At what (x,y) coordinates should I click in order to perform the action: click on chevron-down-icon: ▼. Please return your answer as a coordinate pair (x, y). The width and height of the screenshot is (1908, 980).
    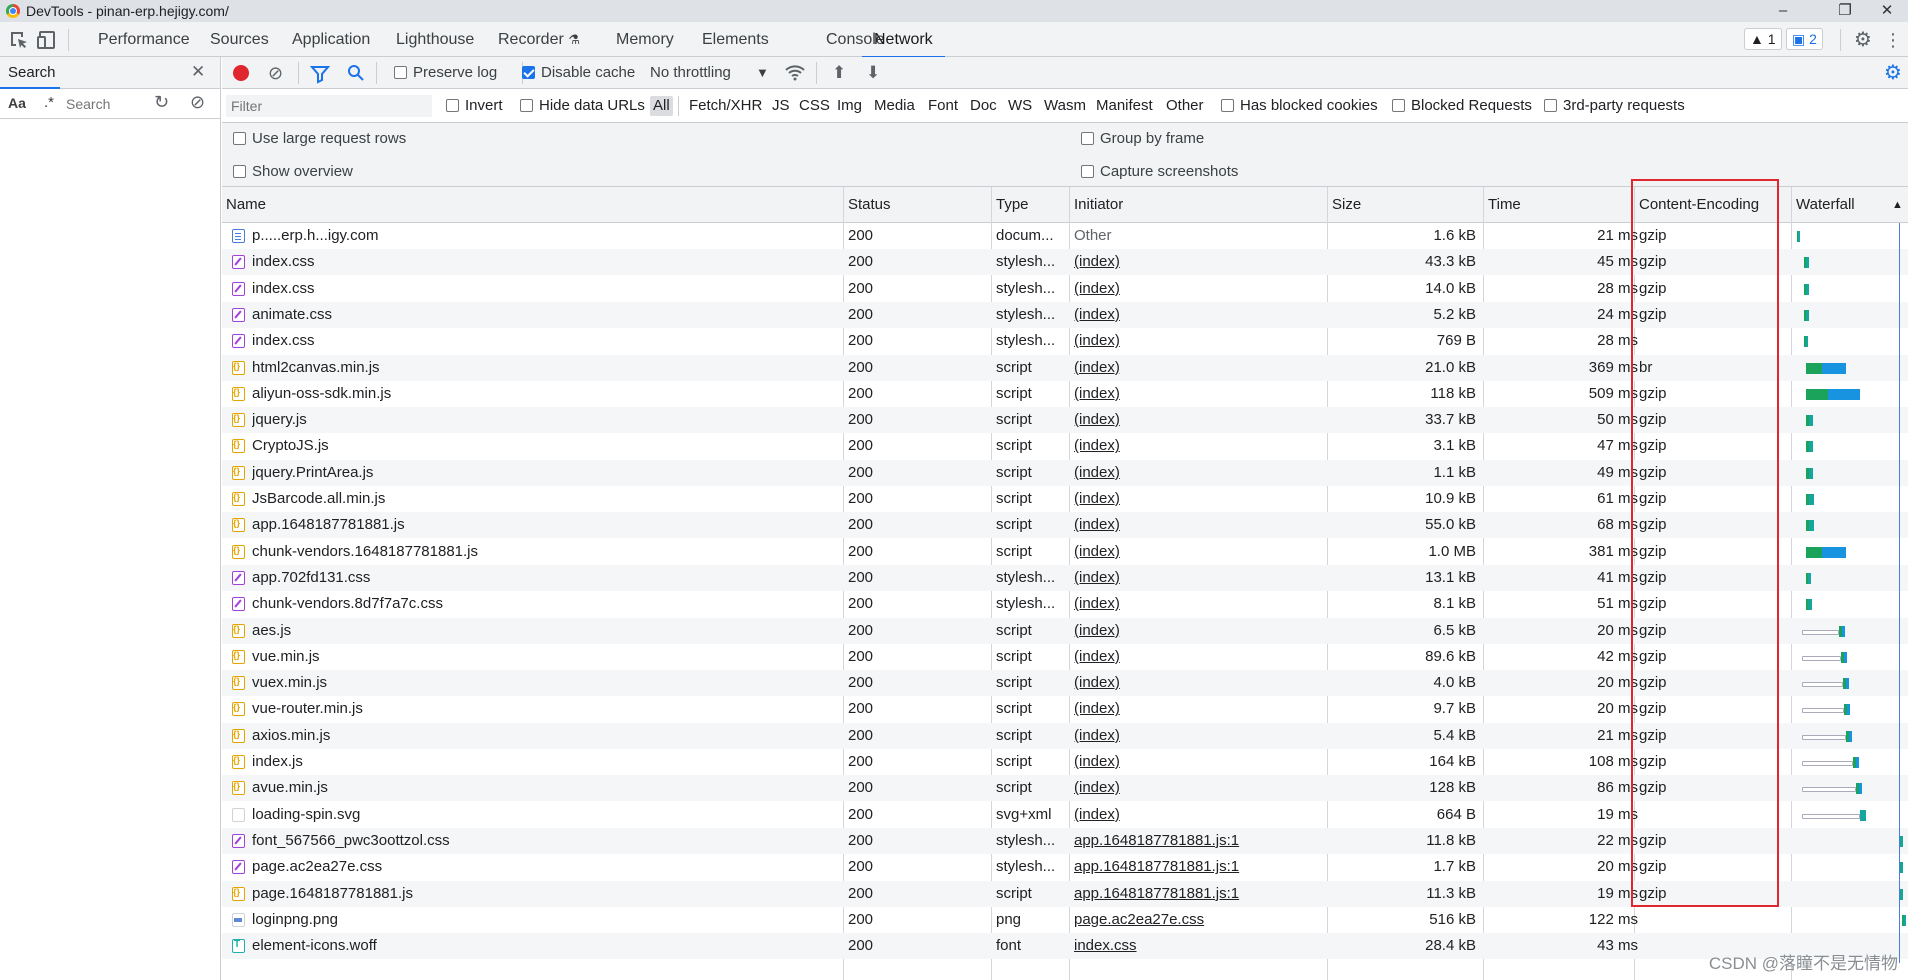
    Looking at the image, I should click on (762, 73).